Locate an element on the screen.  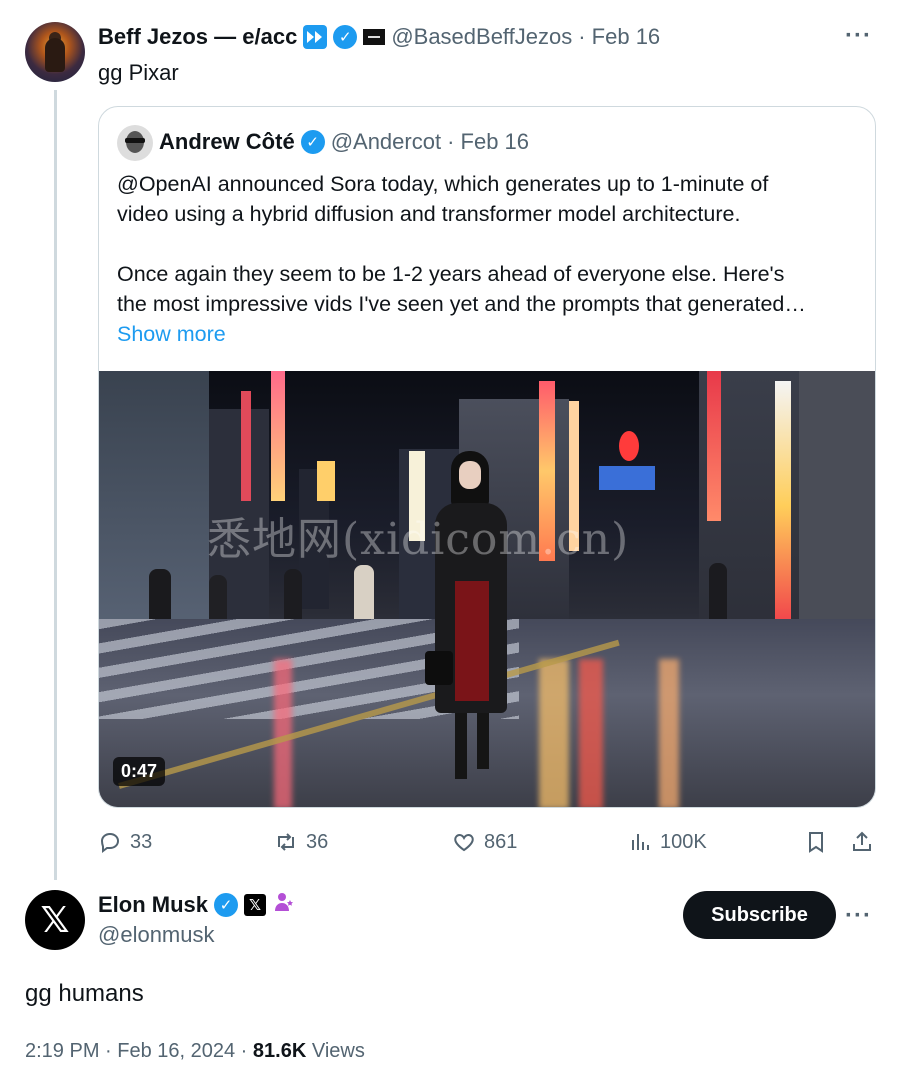
author-name: Beff Jezos — e/acc is located at coordinates (197, 37).